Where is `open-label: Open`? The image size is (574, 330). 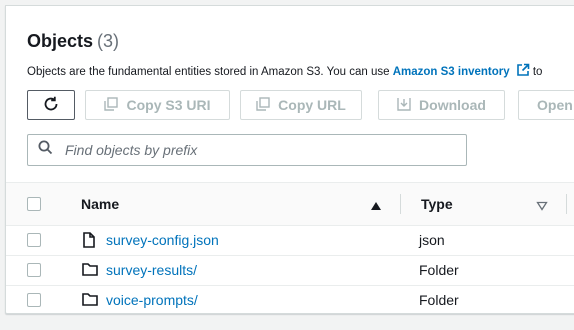 open-label: Open is located at coordinates (555, 105).